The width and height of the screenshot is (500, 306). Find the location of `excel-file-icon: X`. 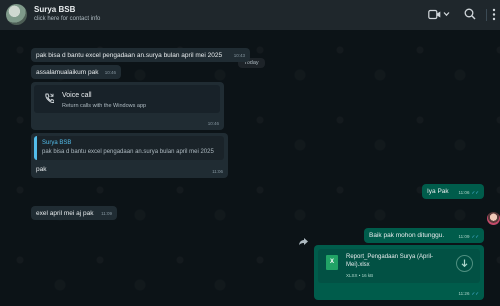

excel-file-icon: X is located at coordinates (332, 262).